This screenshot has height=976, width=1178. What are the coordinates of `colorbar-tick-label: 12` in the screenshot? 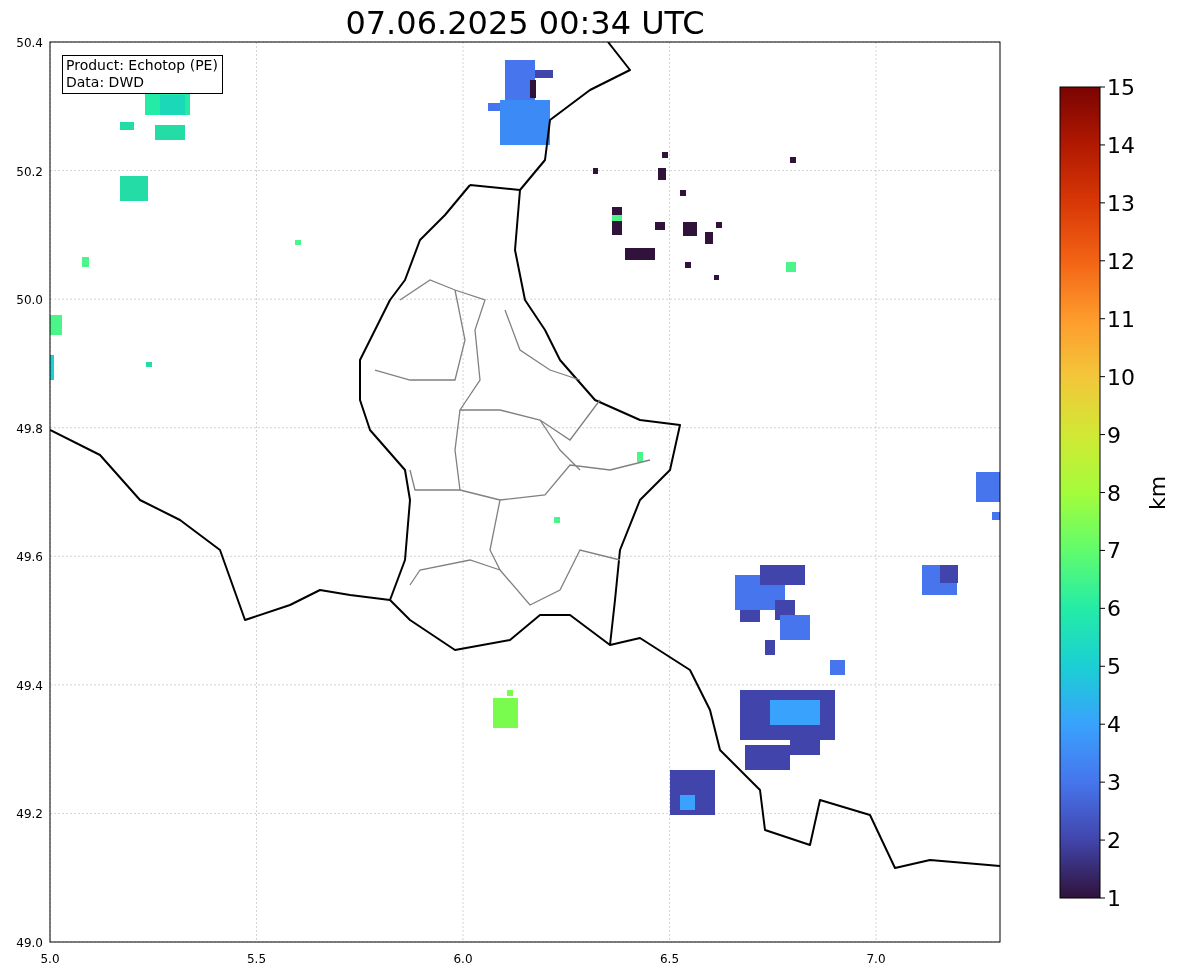 It's located at (1121, 261).